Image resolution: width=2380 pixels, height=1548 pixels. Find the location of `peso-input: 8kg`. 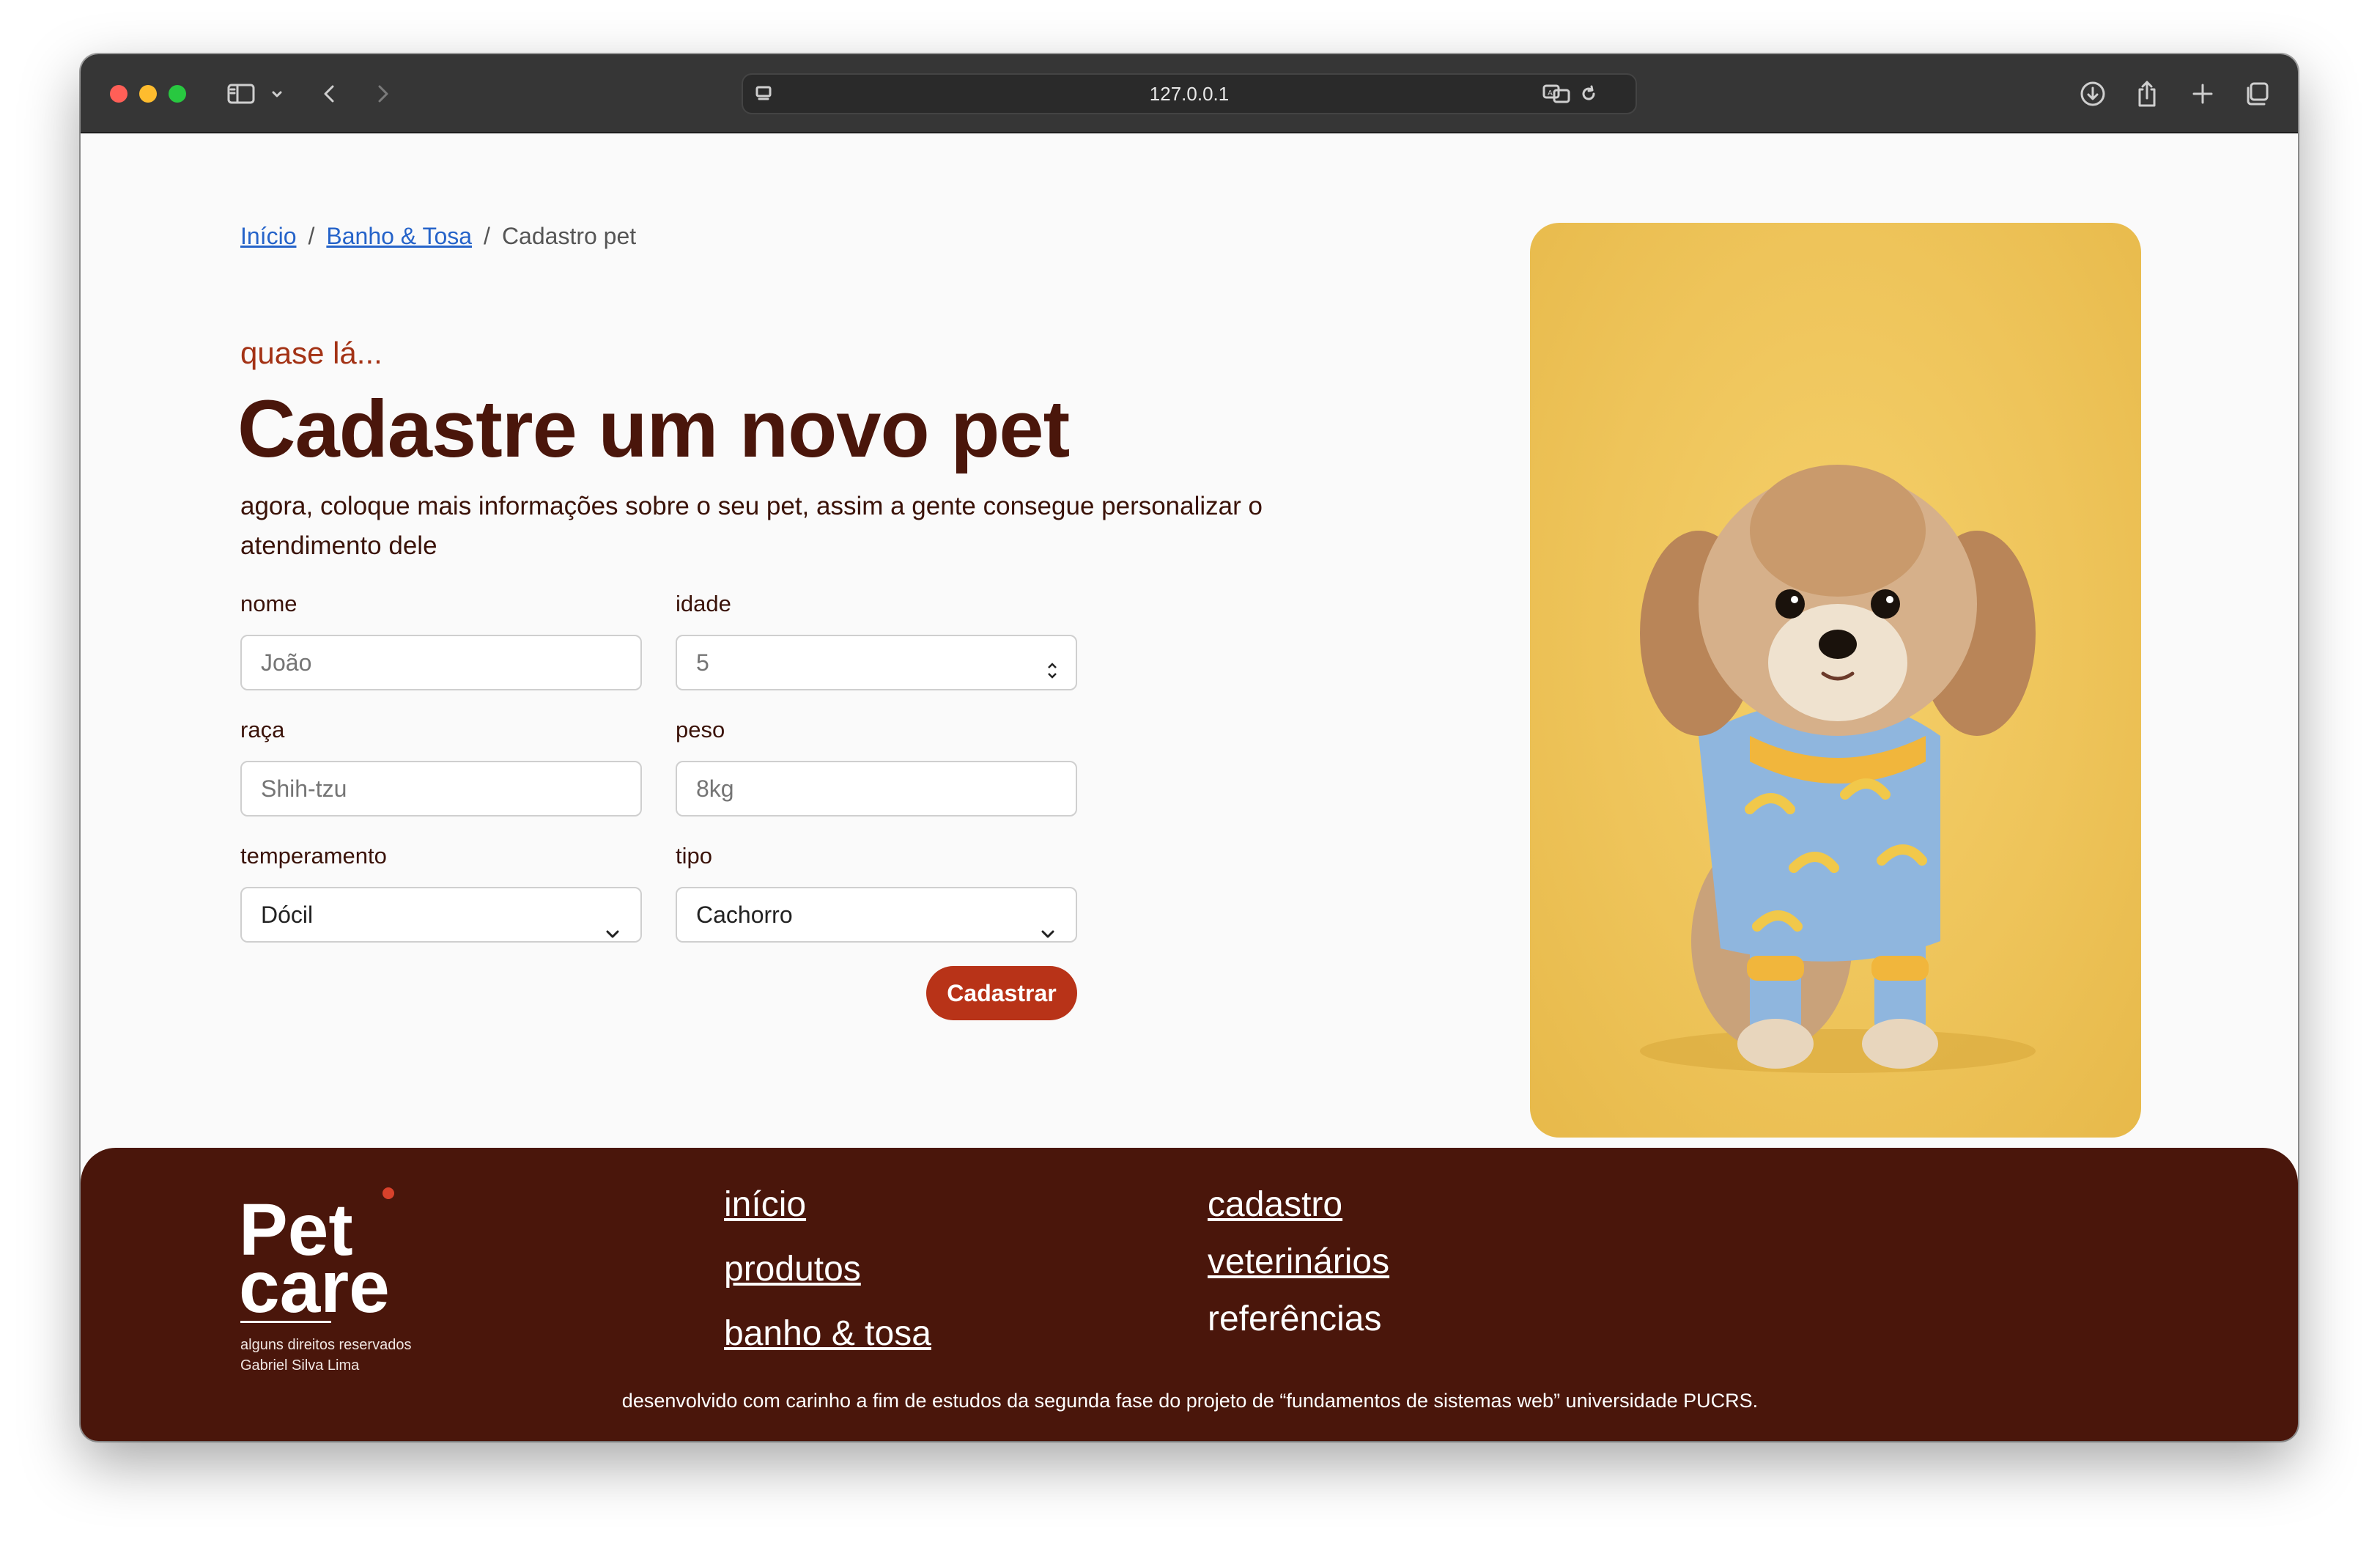

peso-input: 8kg is located at coordinates (876, 789).